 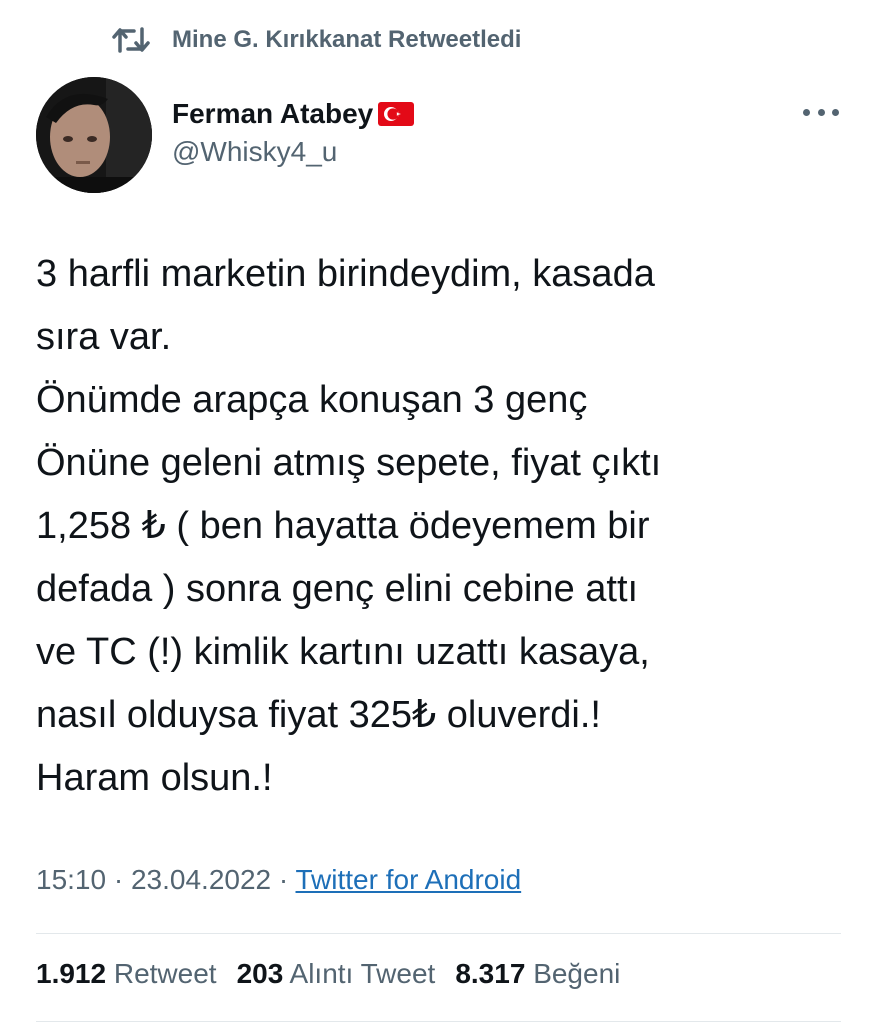 I want to click on retweet-count-link: 1.912 Retweet, so click(x=126, y=974).